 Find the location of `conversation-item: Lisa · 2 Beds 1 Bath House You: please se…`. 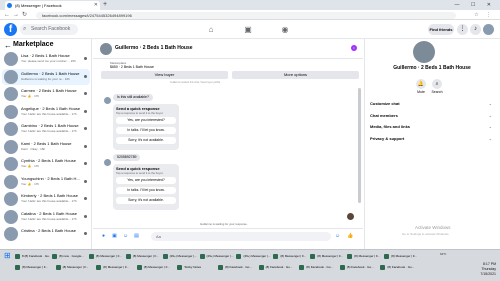

conversation-item: Lisa · 2 Beds 1 Bath House You: please se… is located at coordinates (46, 59).